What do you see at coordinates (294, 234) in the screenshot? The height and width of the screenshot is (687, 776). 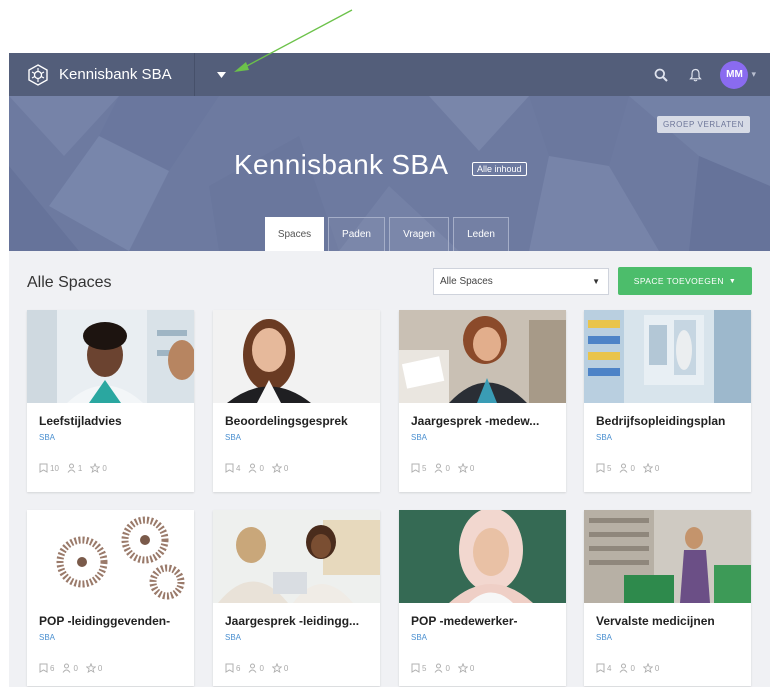 I see `tab-spaces: Spaces` at bounding box center [294, 234].